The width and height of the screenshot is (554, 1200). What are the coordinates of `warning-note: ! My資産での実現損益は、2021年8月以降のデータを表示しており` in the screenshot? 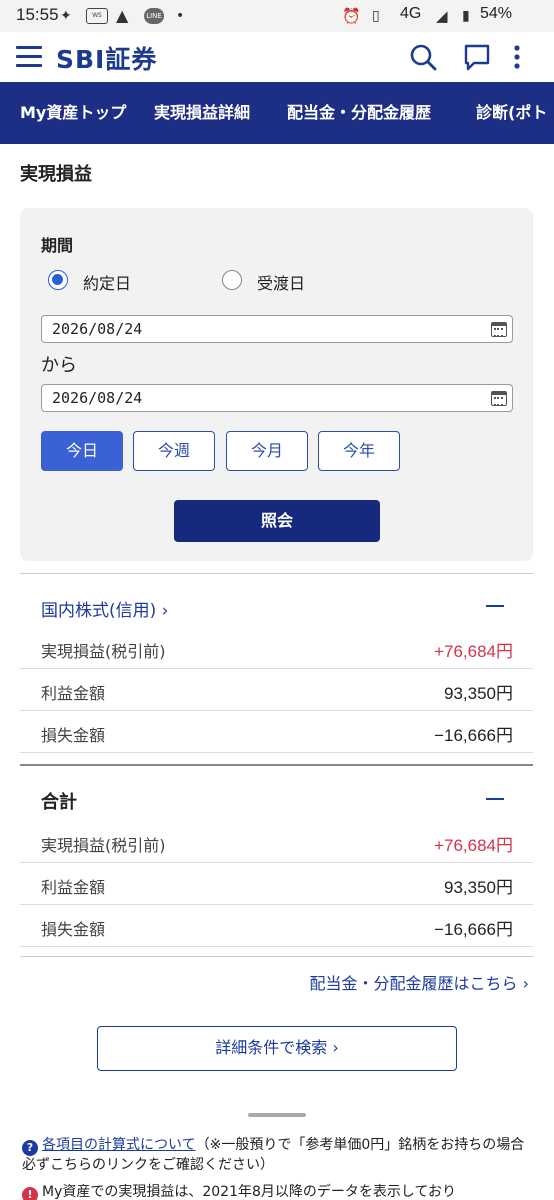 It's located at (277, 1191).